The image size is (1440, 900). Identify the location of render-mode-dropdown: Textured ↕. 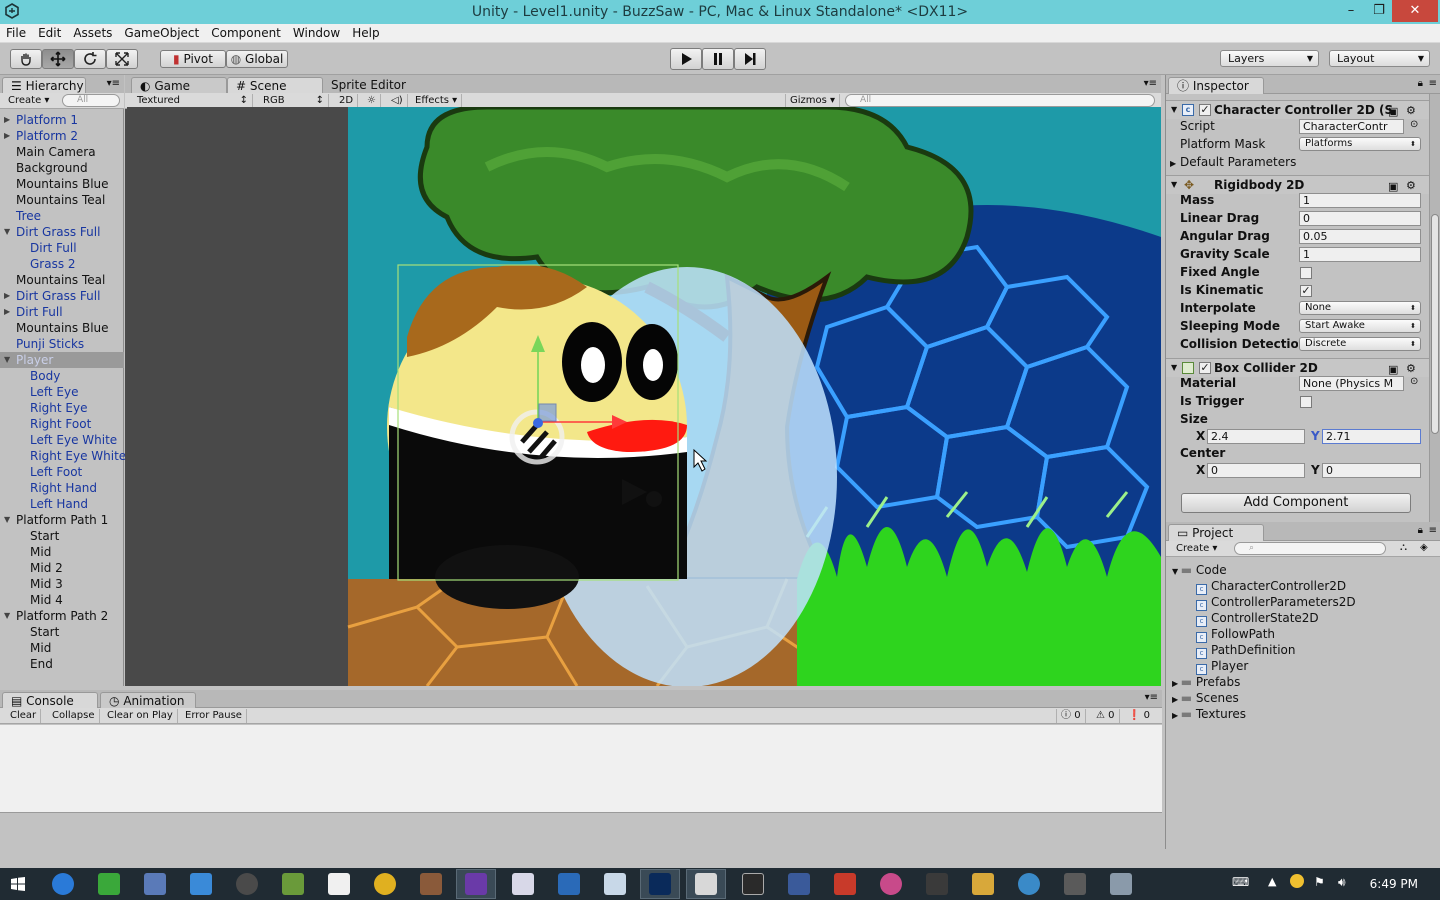
(193, 101).